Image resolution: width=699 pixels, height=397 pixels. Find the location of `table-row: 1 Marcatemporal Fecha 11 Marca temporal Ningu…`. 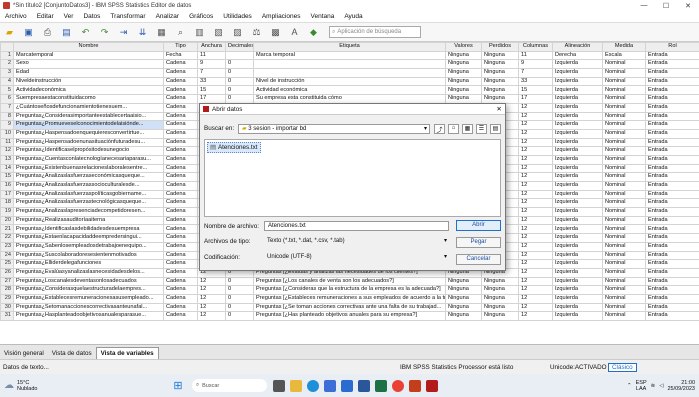

table-row: 1 Marcatemporal Fecha 11 Marca temporal Ningu… is located at coordinates (349, 55).